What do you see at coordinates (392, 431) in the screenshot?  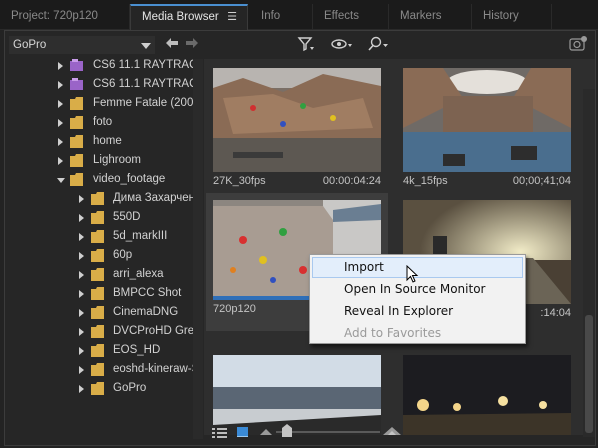 I see `zoom-in-icon` at bounding box center [392, 431].